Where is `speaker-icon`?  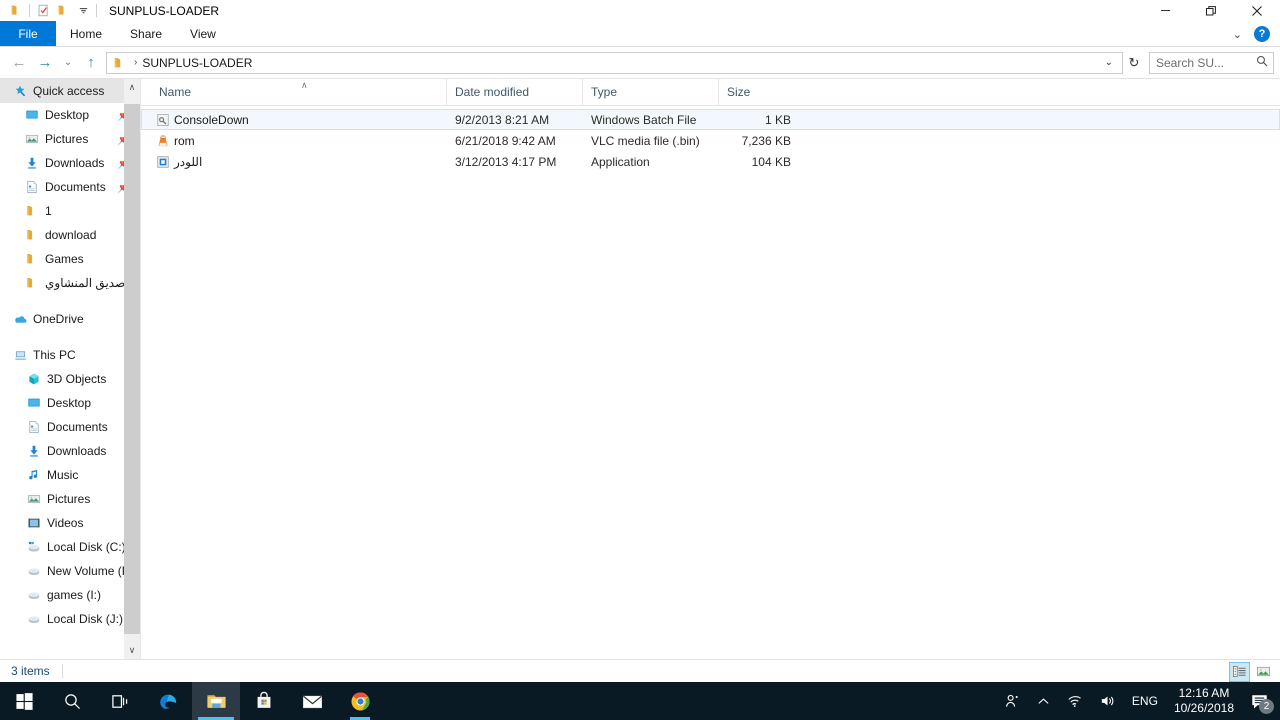
speaker-icon is located at coordinates (1107, 701).